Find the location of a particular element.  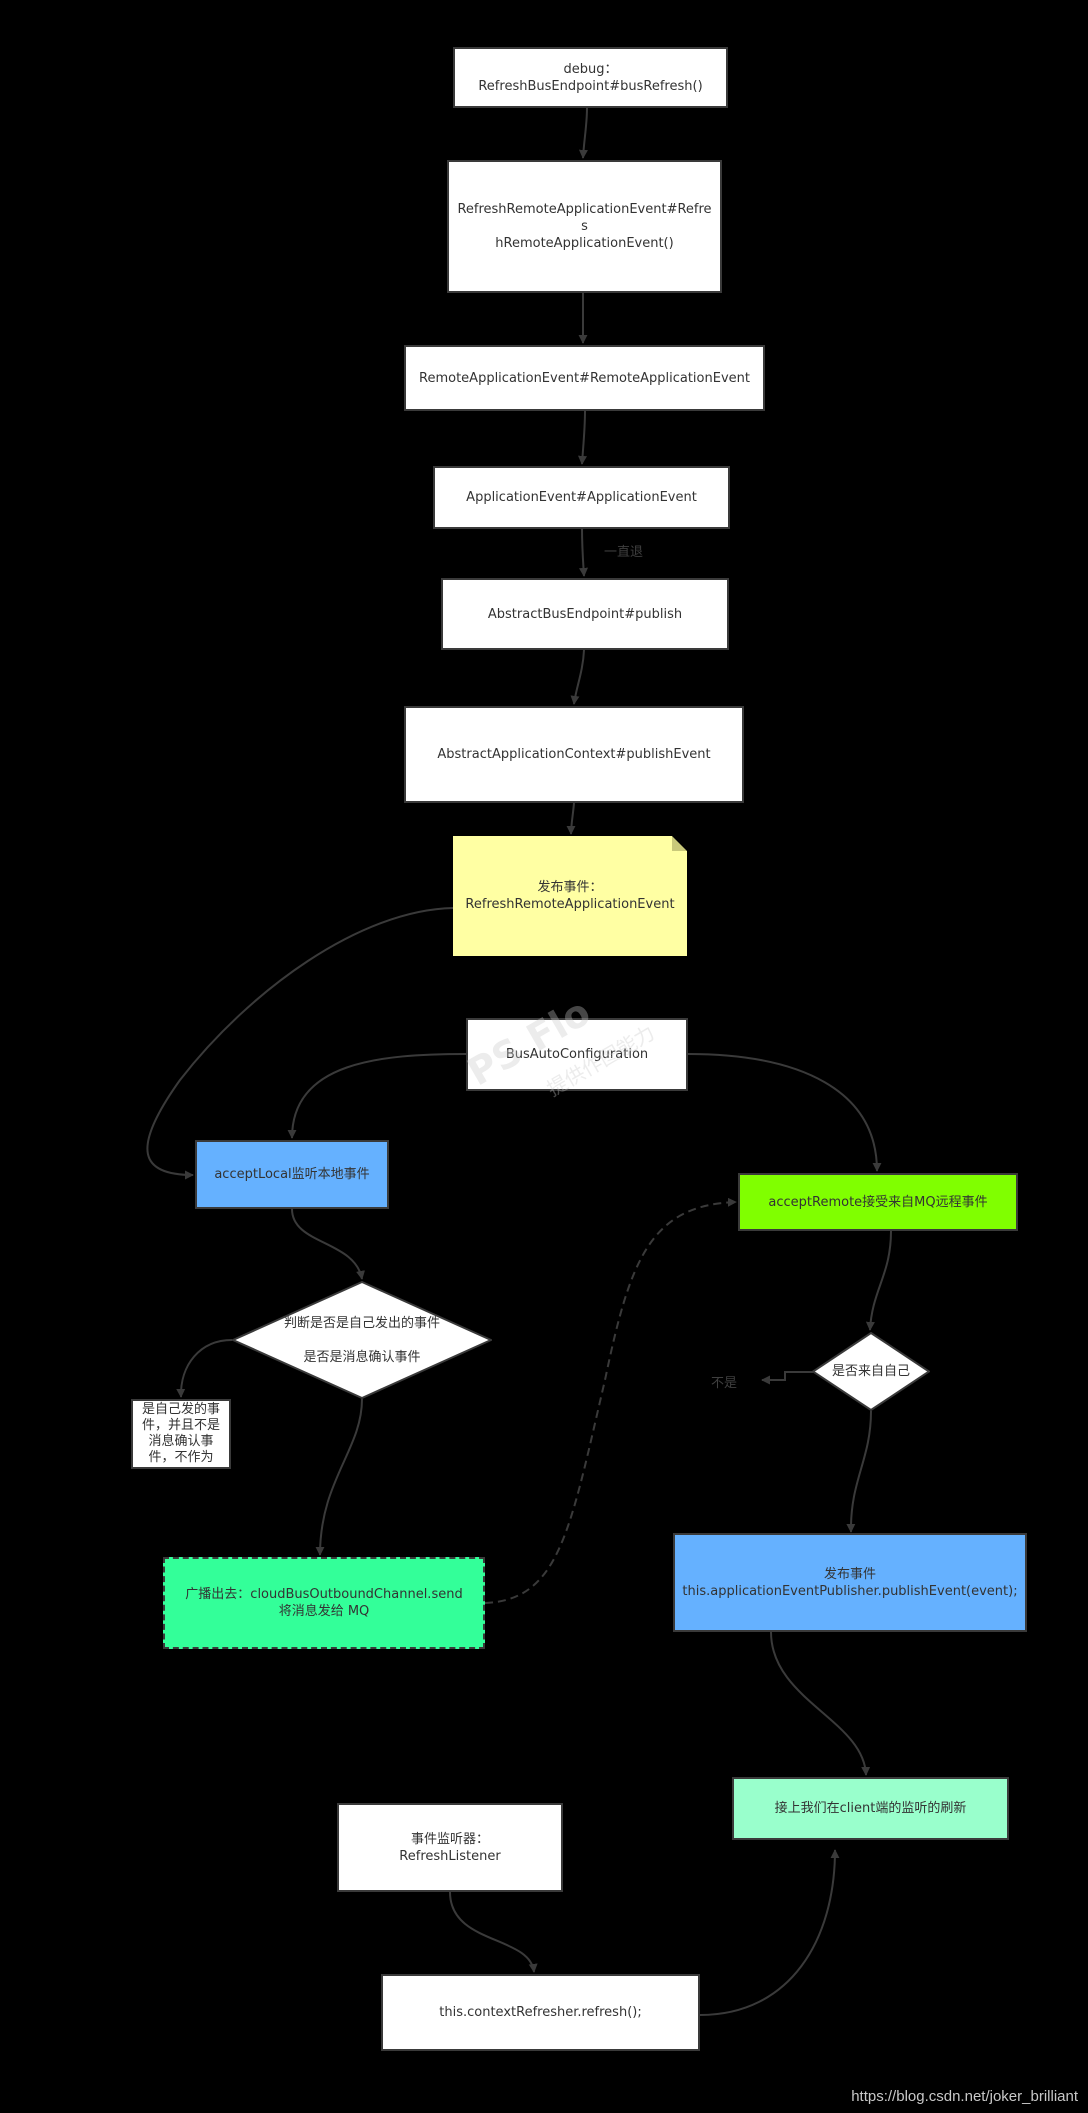

node-client-refresh: 接上我们在client端的监听的刷新 is located at coordinates (870, 1808).